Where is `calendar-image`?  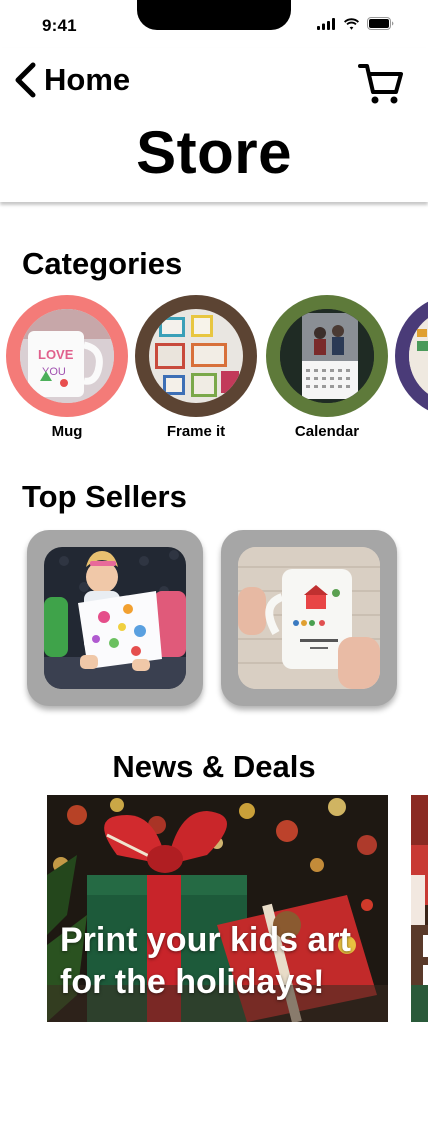 calendar-image is located at coordinates (327, 356).